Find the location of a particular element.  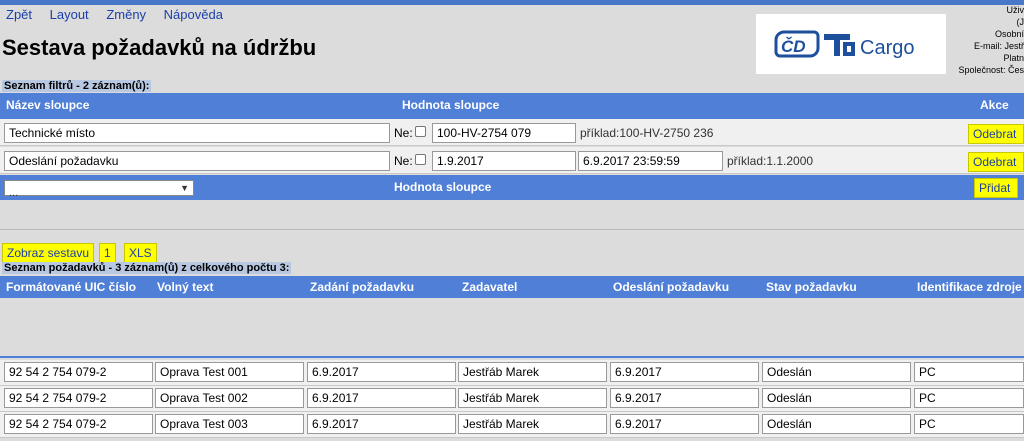

filter-value-field: 100-HV-2754 079 is located at coordinates (504, 133).